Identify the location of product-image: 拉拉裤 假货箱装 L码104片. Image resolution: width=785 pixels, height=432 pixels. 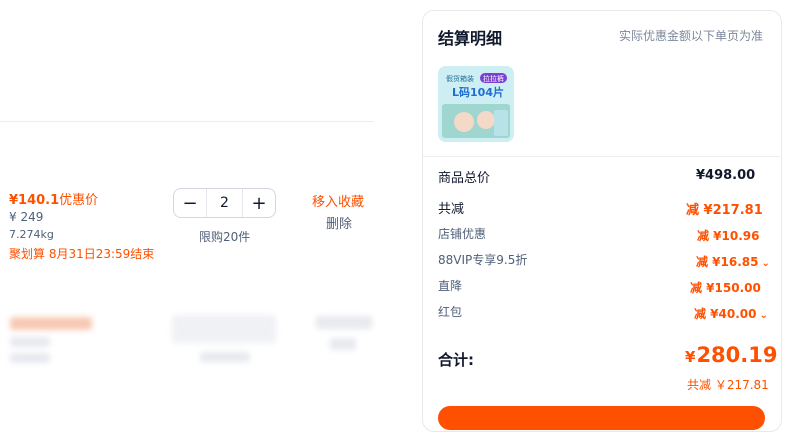
(476, 104).